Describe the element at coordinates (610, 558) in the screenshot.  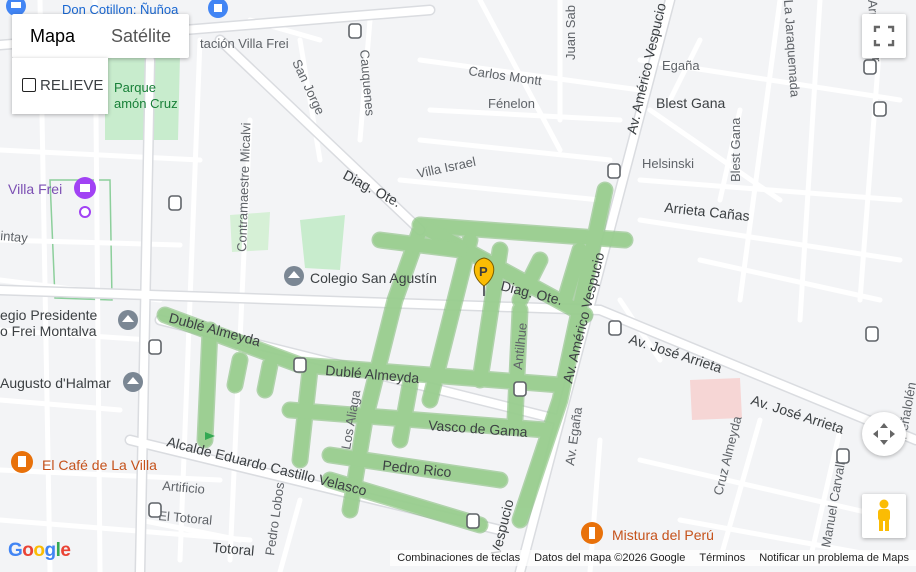
I see `map-data-attribution: Datos del mapa ©2026 Google` at that location.